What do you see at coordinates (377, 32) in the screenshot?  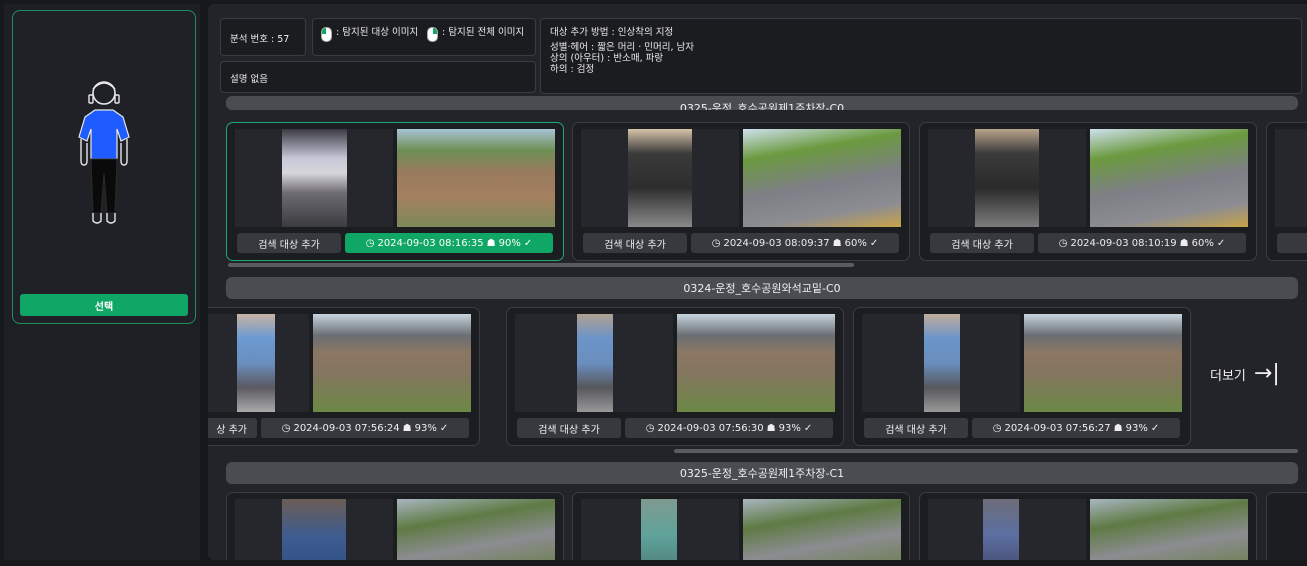 I see `legend-target-label: : 탐지된 대상 이미지` at bounding box center [377, 32].